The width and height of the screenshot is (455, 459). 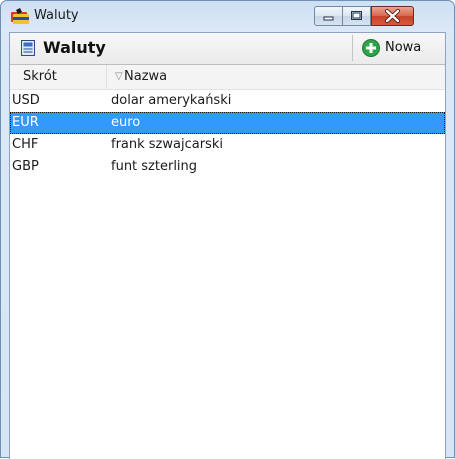 I want to click on close-icon, so click(x=392, y=16).